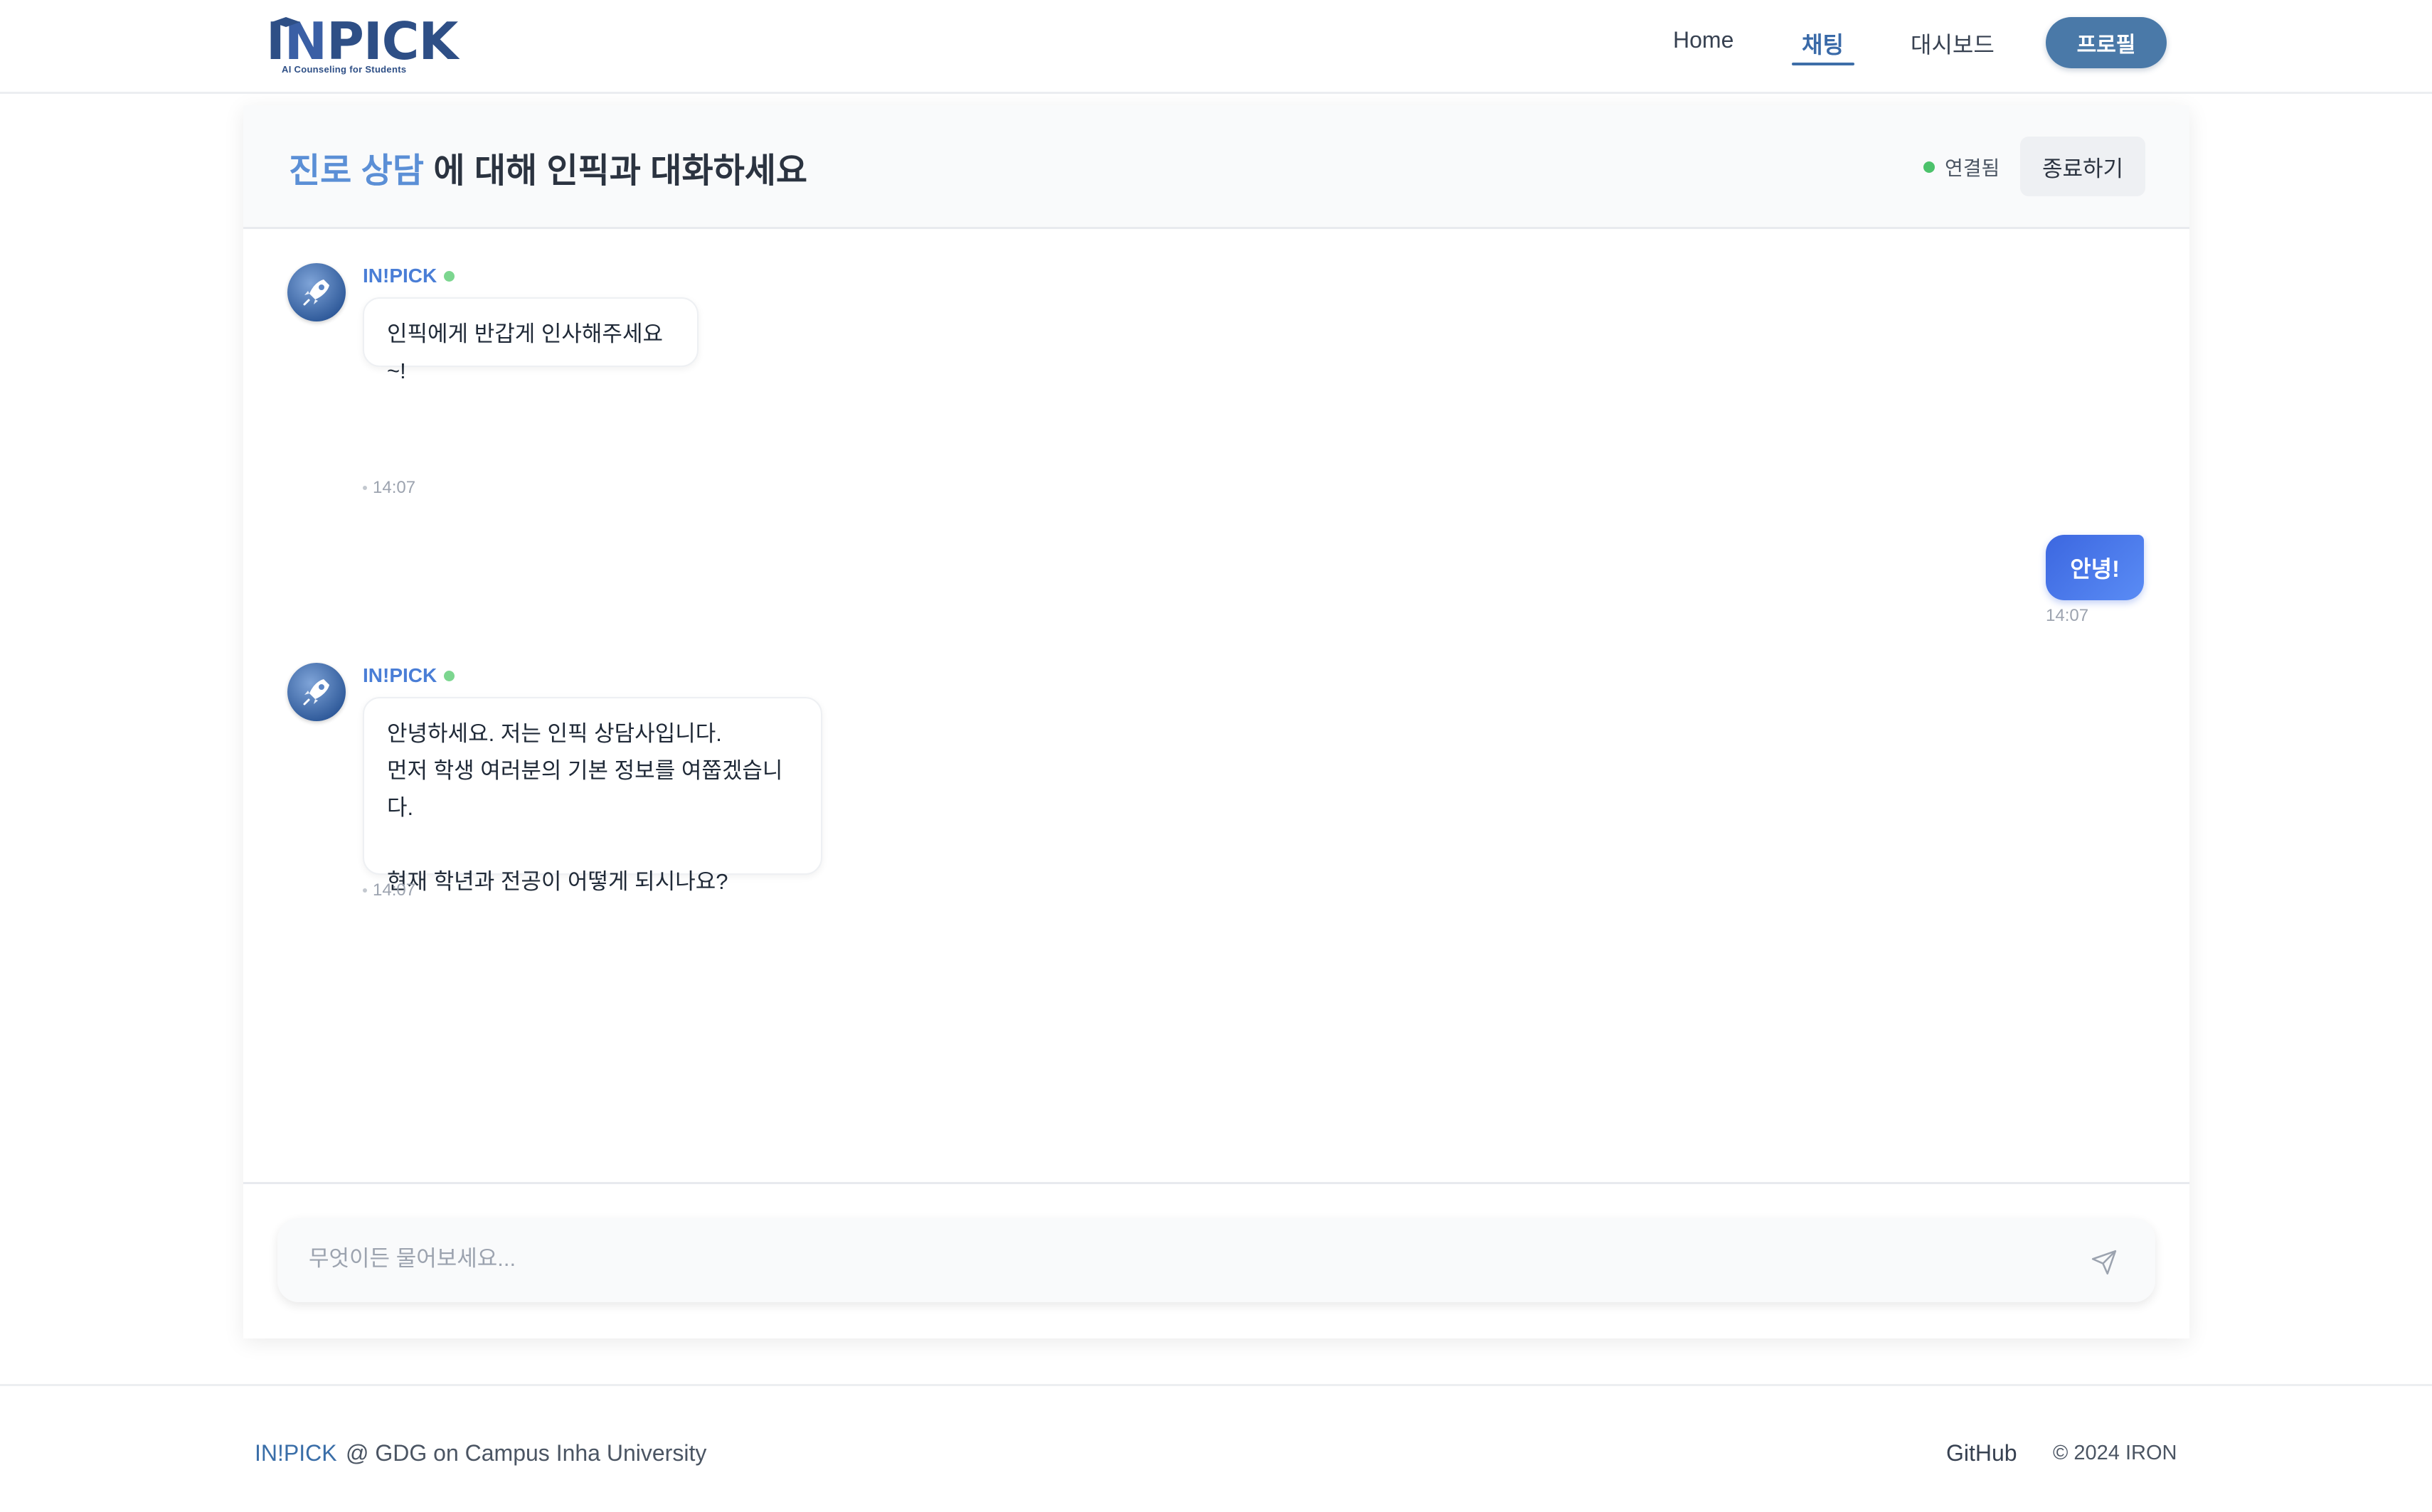 The image size is (2432, 1512). What do you see at coordinates (2115, 1453) in the screenshot?
I see `copyright-text: © 2024 IRON` at bounding box center [2115, 1453].